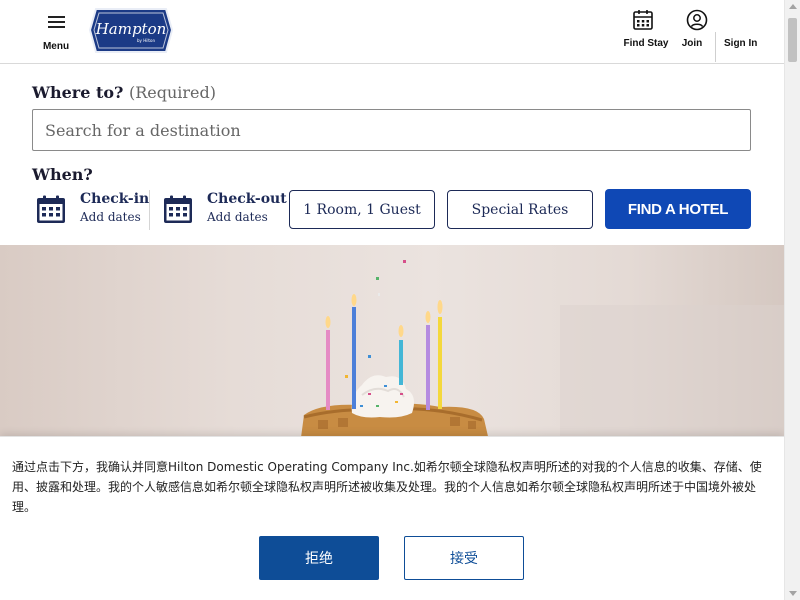 The image size is (800, 600). Describe the element at coordinates (319, 558) in the screenshot. I see `reject-button: 拒绝` at that location.